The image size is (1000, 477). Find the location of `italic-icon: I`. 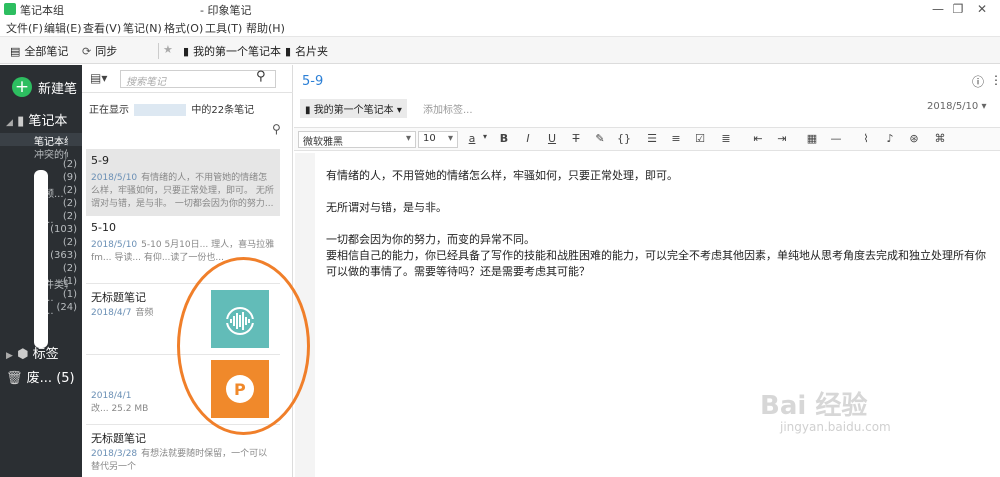

italic-icon: I is located at coordinates (528, 138).